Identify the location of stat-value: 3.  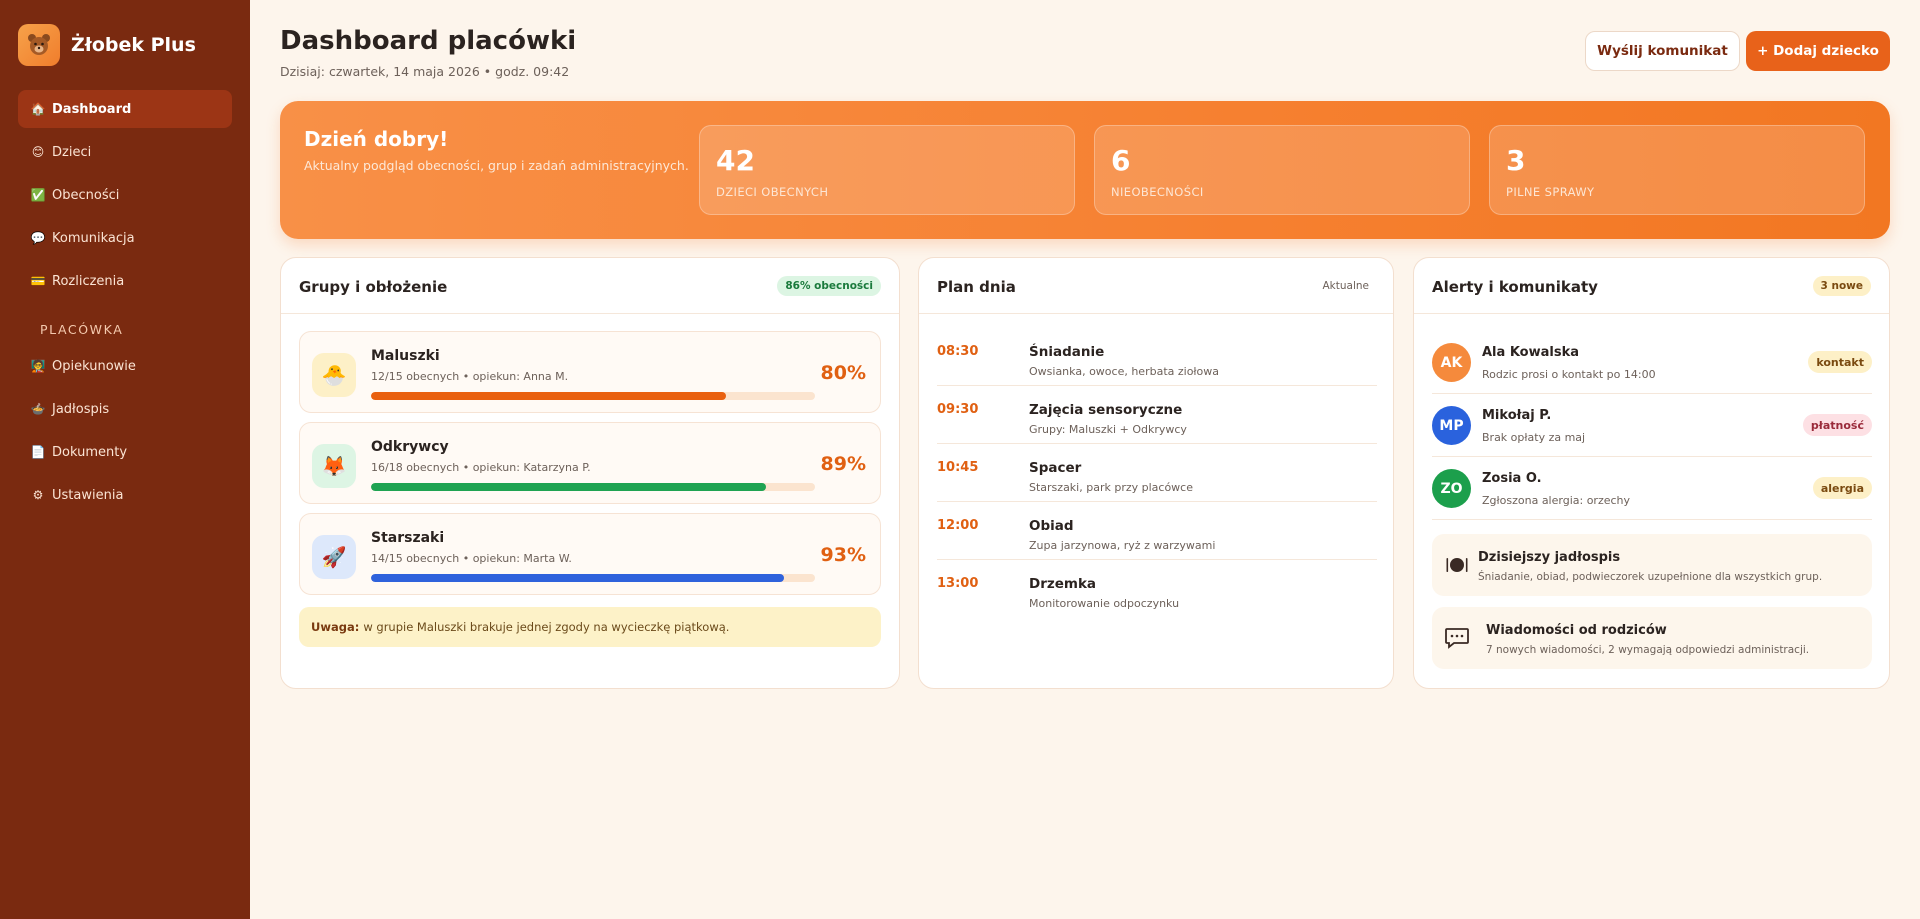
(1516, 160).